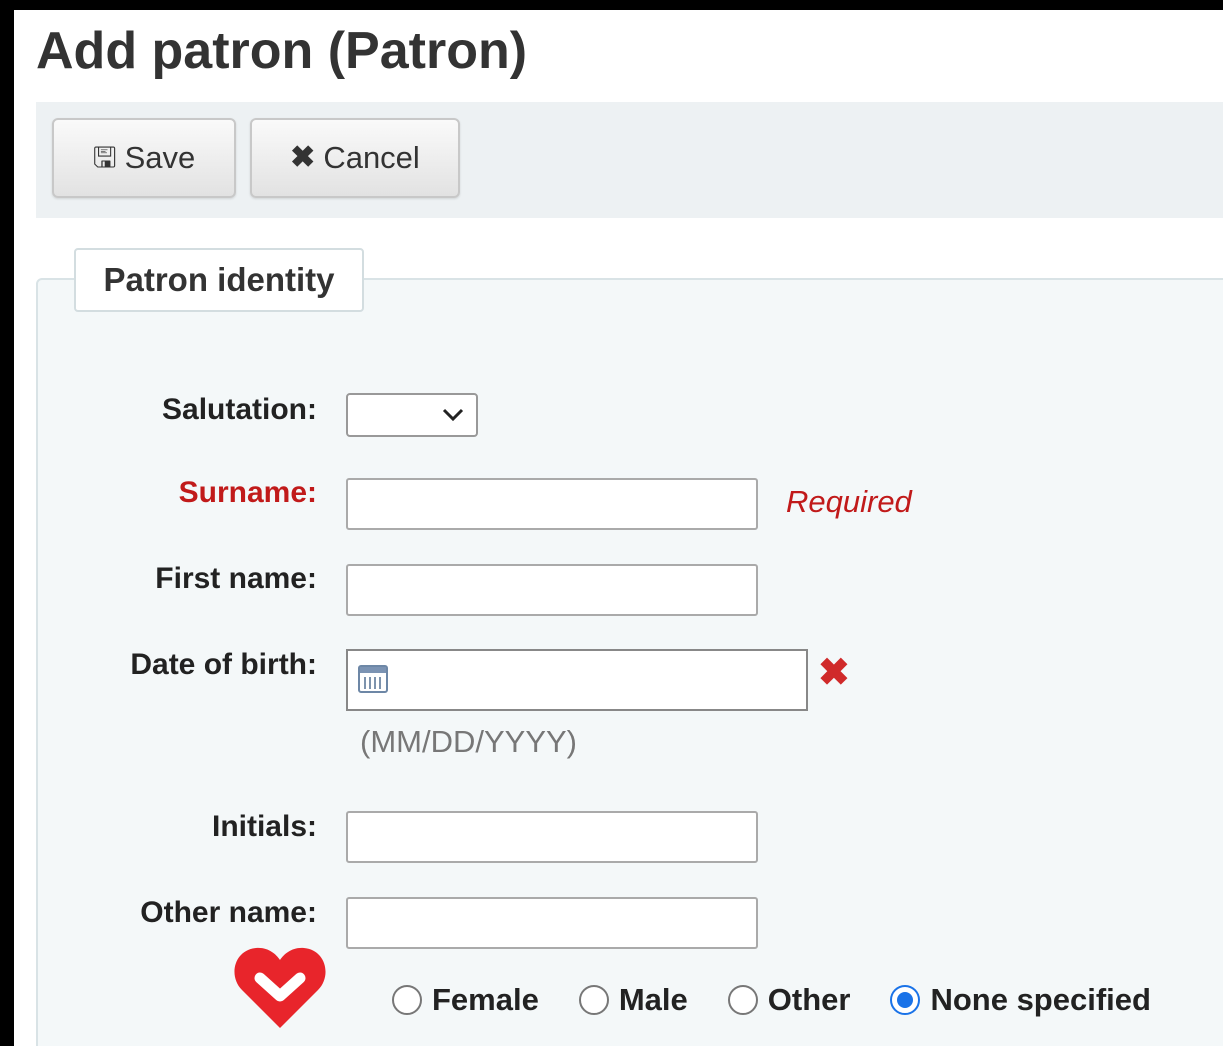 The image size is (1223, 1046). Describe the element at coordinates (468, 741) in the screenshot. I see `date-format-hint: (MM/DD/YYYY)` at that location.